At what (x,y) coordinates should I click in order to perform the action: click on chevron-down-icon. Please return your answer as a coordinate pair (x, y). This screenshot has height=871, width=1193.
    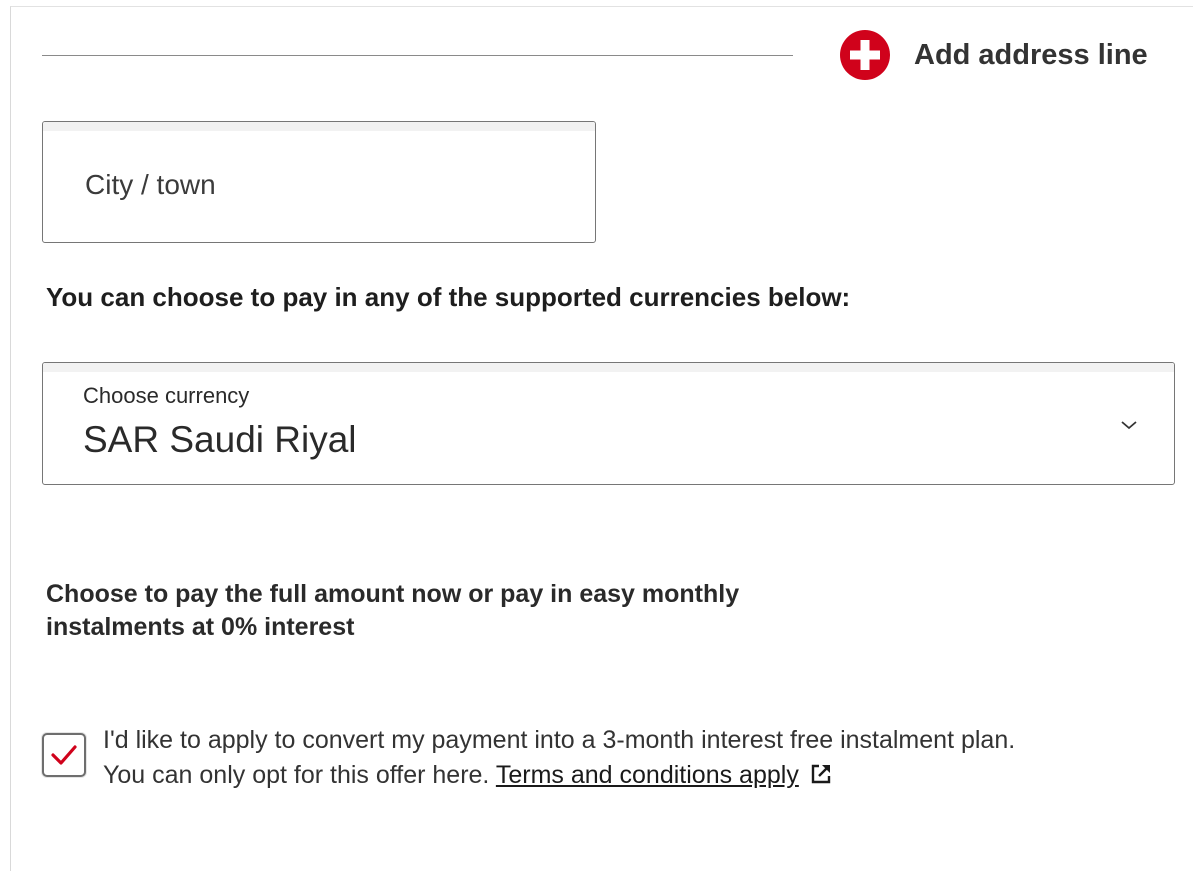
    Looking at the image, I should click on (1129, 425).